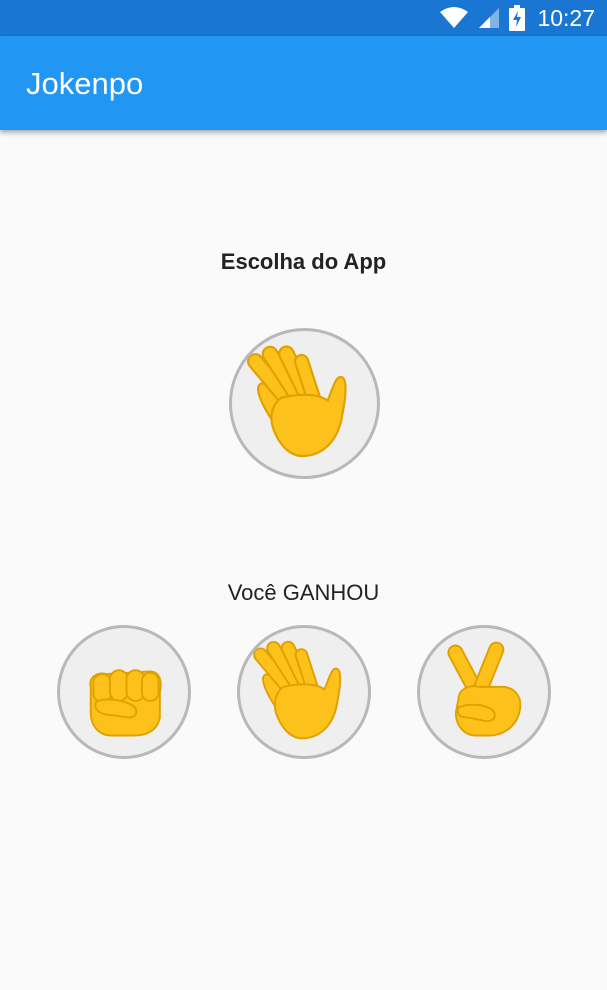 The image size is (607, 990). What do you see at coordinates (303, 18) in the screenshot?
I see `status-bar: 10:27` at bounding box center [303, 18].